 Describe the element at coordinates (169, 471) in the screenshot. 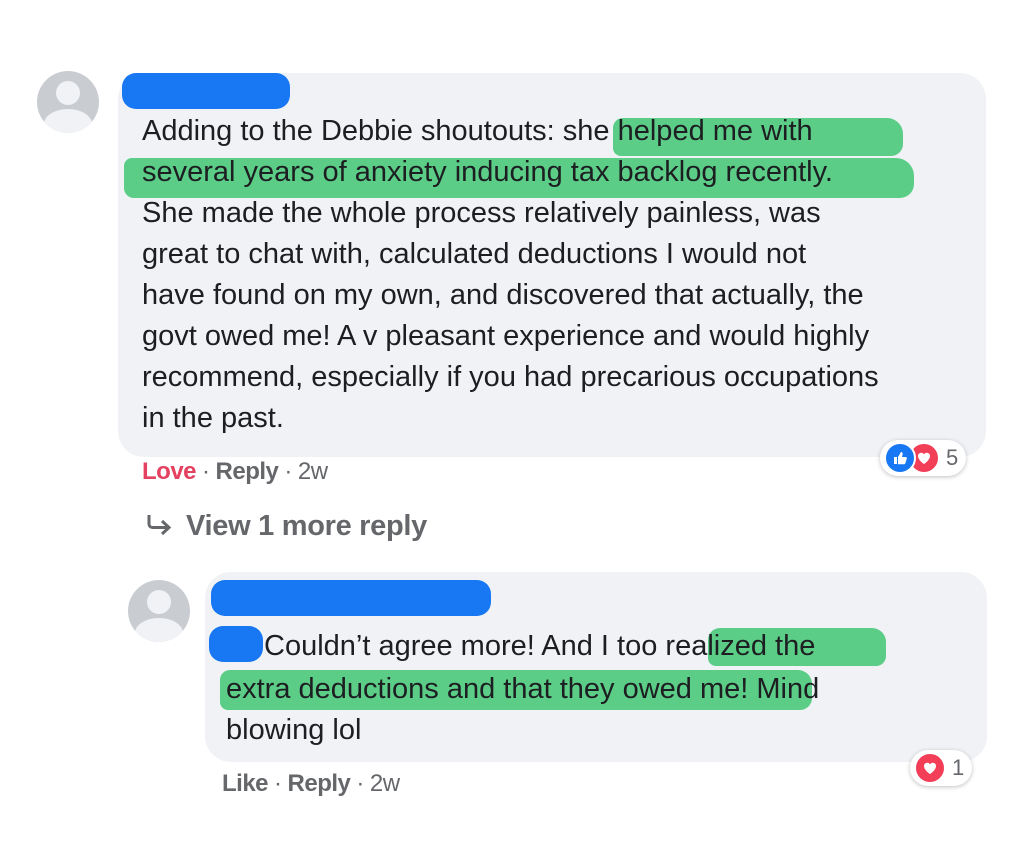

I see `love-action: Love` at that location.